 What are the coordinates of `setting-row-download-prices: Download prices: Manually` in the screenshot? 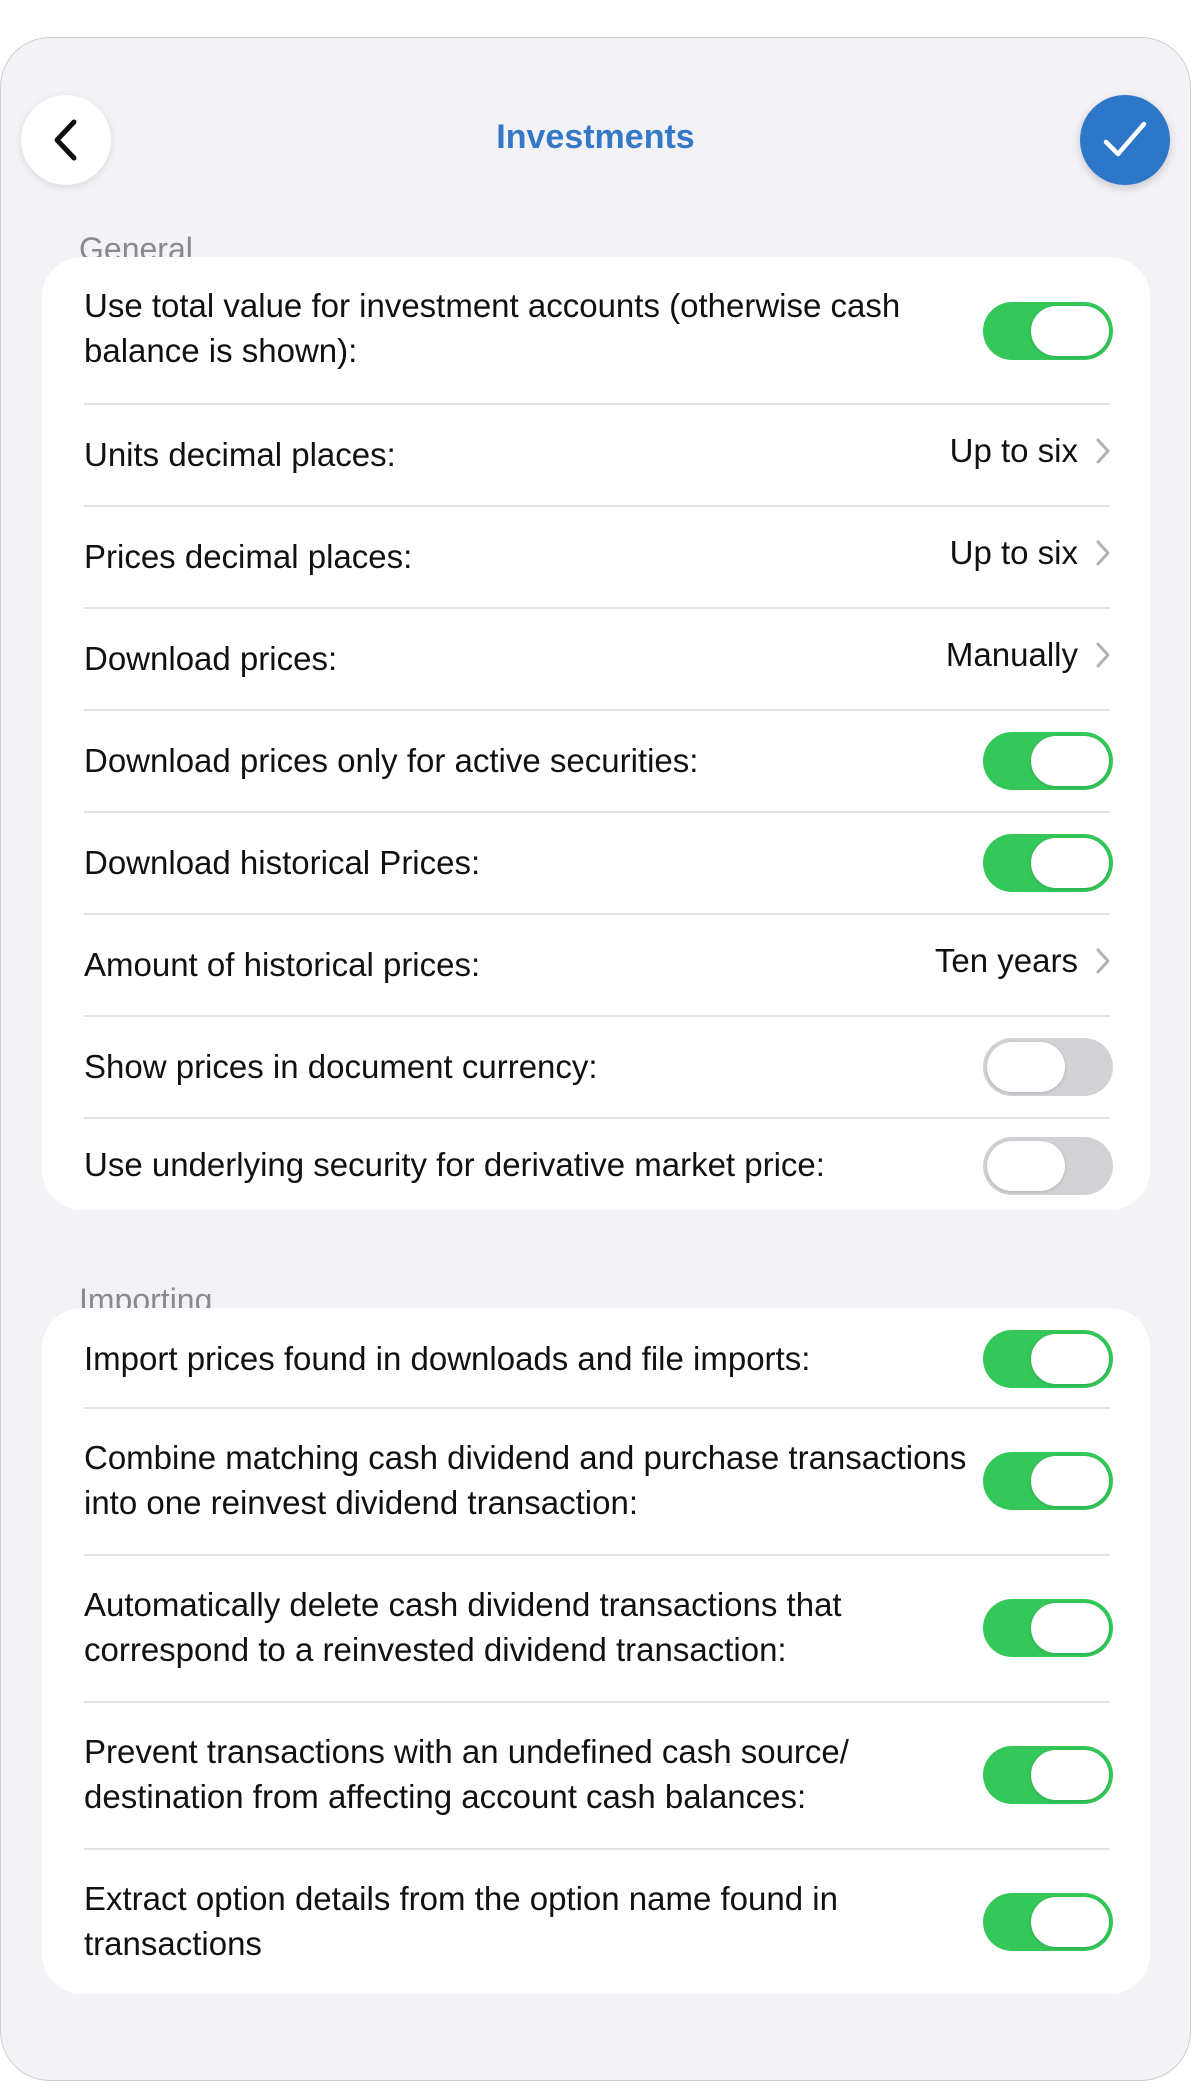 It's located at (596, 658).